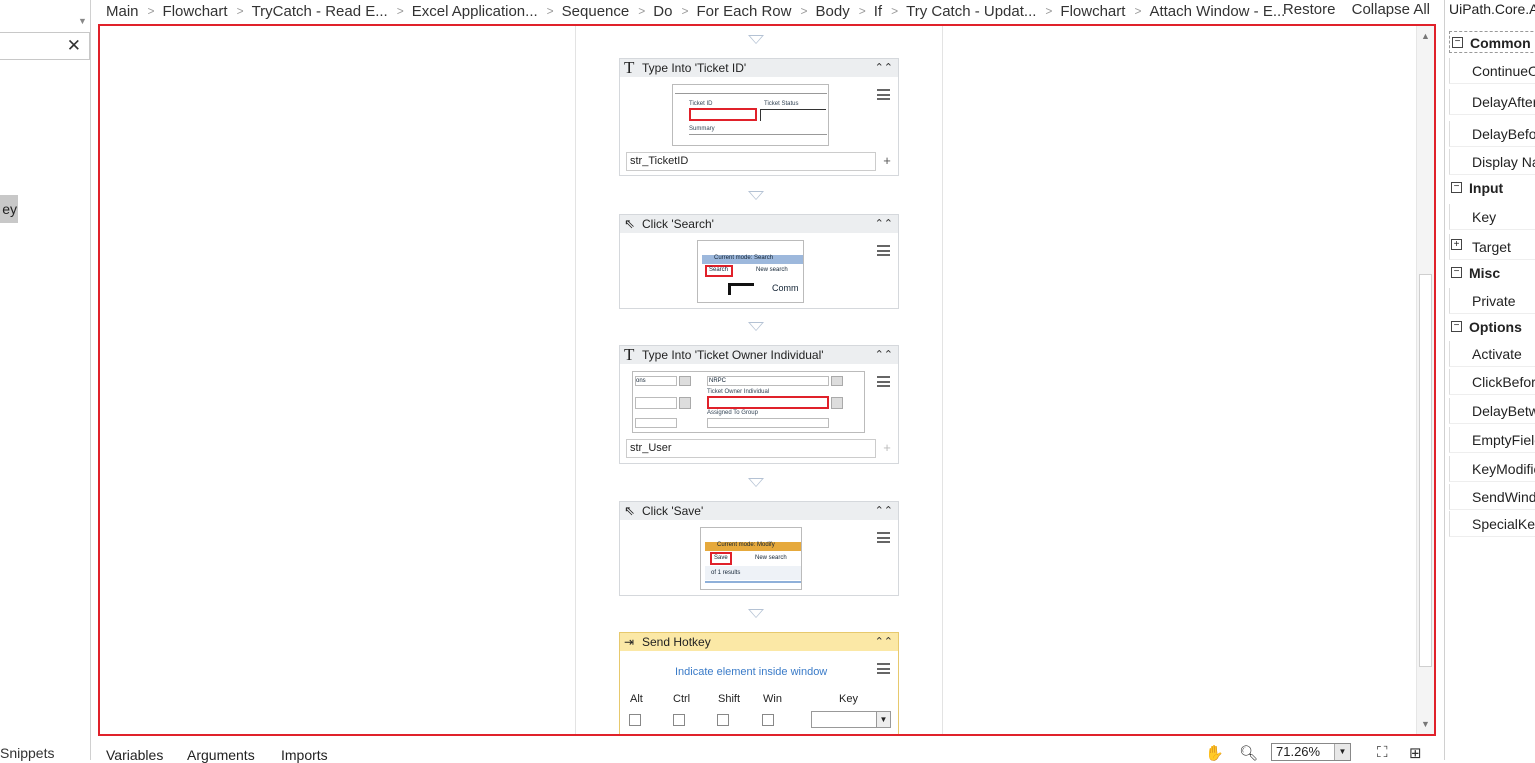  Describe the element at coordinates (1492, 382) in the screenshot. I see `property-row: ClickBeforeTyping` at that location.